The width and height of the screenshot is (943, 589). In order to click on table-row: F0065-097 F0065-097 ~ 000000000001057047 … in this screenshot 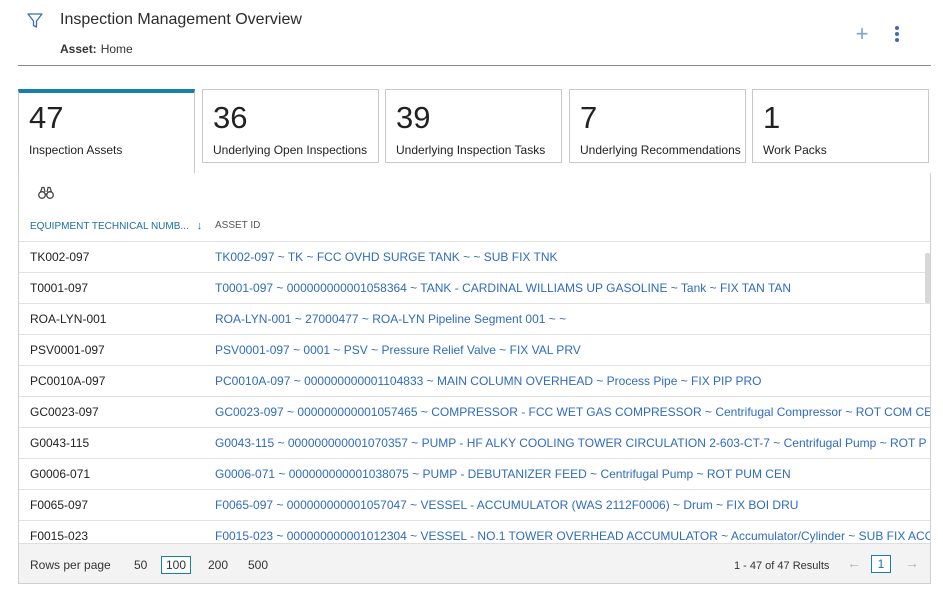, I will do `click(474, 504)`.